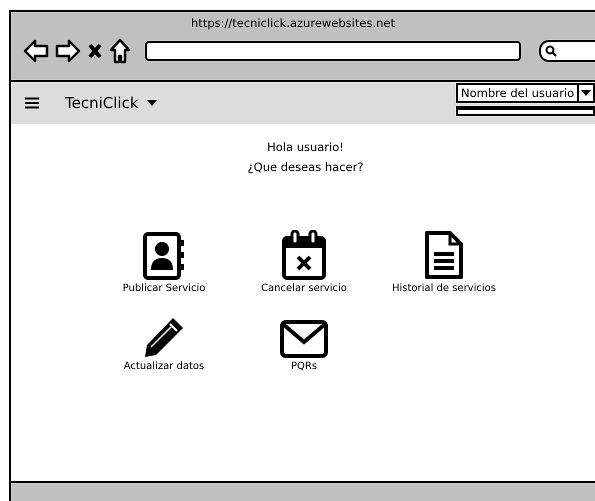 This screenshot has width=595, height=501. Describe the element at coordinates (304, 255) in the screenshot. I see `calendar-x-icon` at that location.